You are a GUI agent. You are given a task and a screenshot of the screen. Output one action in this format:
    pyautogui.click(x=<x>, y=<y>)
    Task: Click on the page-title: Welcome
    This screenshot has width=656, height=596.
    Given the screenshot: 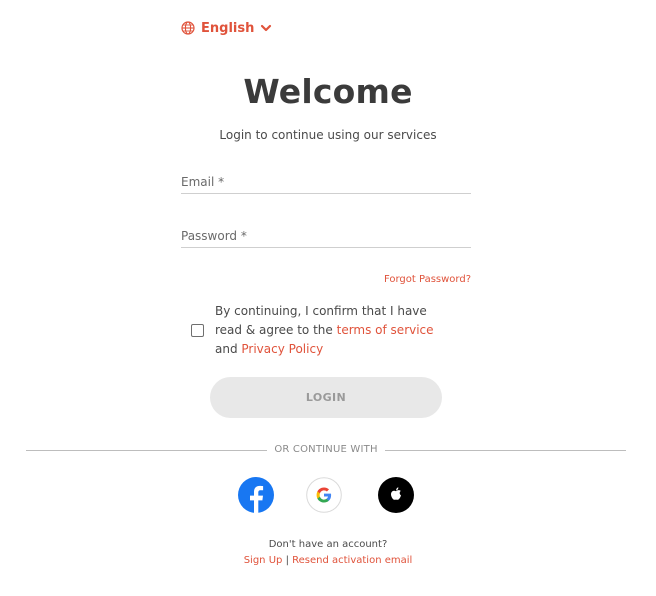 What is the action you would take?
    pyautogui.click(x=328, y=91)
    